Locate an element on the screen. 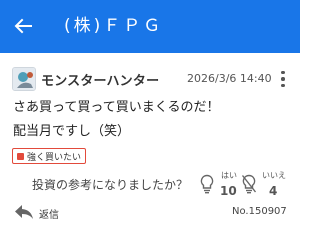 This screenshot has height=240, width=320. post-body-line: 配当月ですし（笑） is located at coordinates (72, 131).